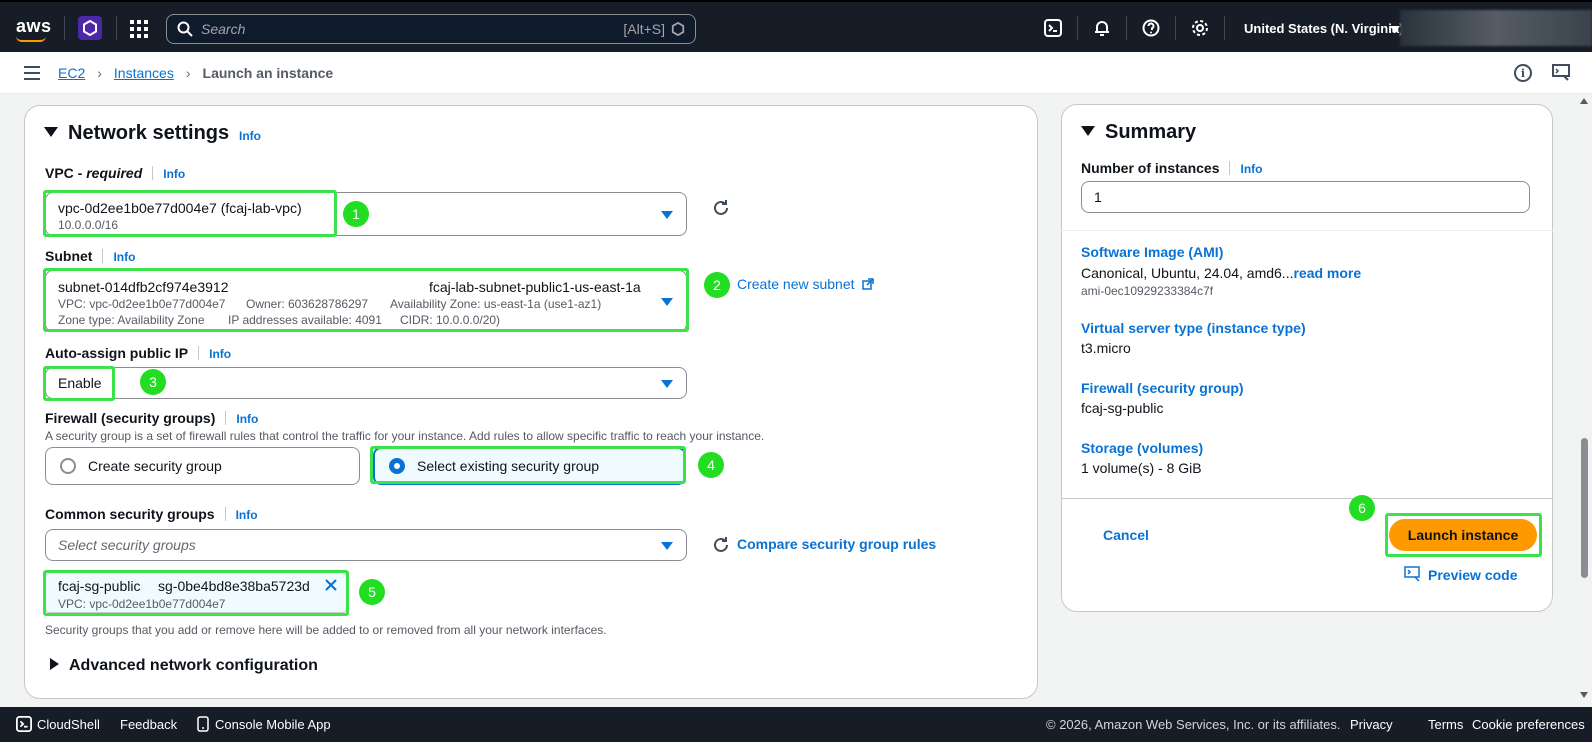  What do you see at coordinates (868, 284) in the screenshot?
I see `external-link-icon` at bounding box center [868, 284].